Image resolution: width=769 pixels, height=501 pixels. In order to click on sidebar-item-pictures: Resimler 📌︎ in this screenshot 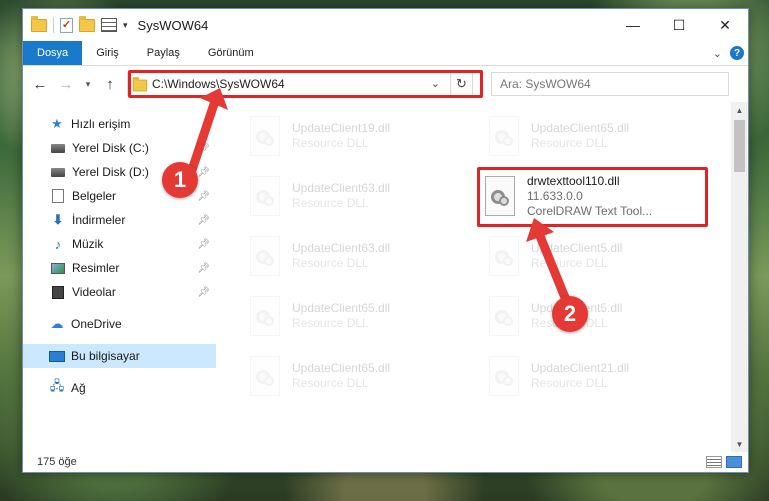, I will do `click(119, 268)`.